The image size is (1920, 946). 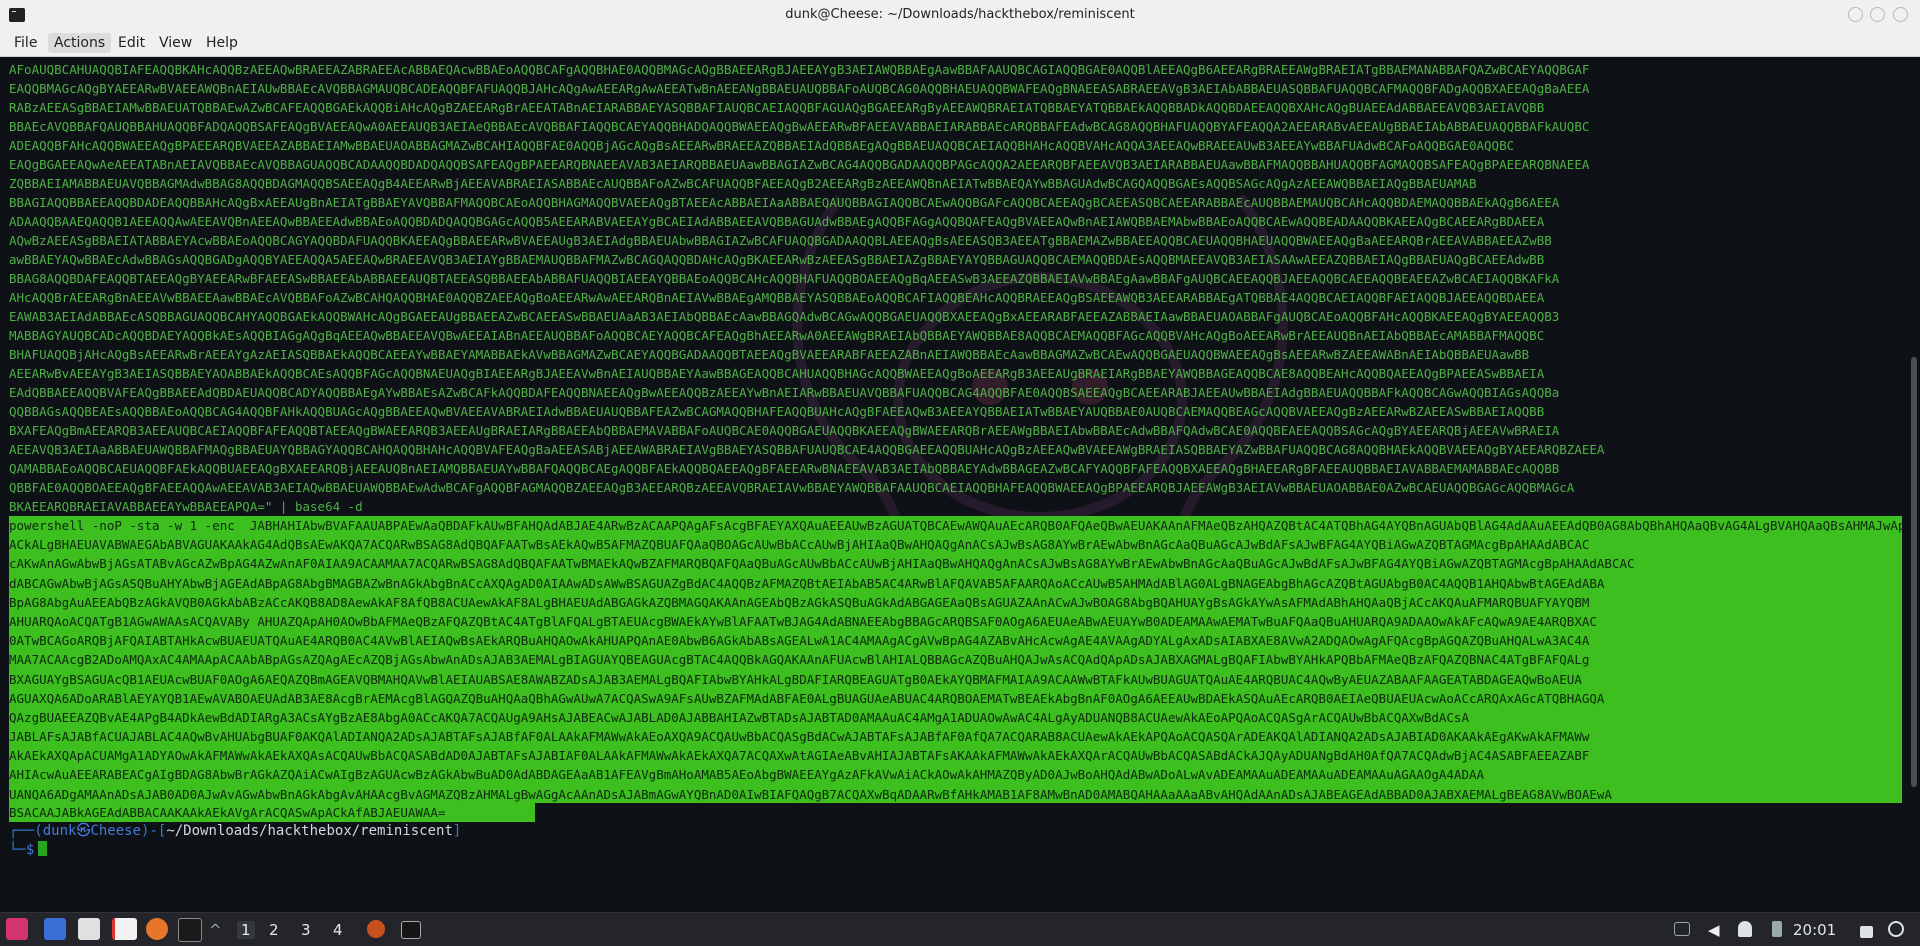 I want to click on text-editor-icon, so click(x=124, y=929).